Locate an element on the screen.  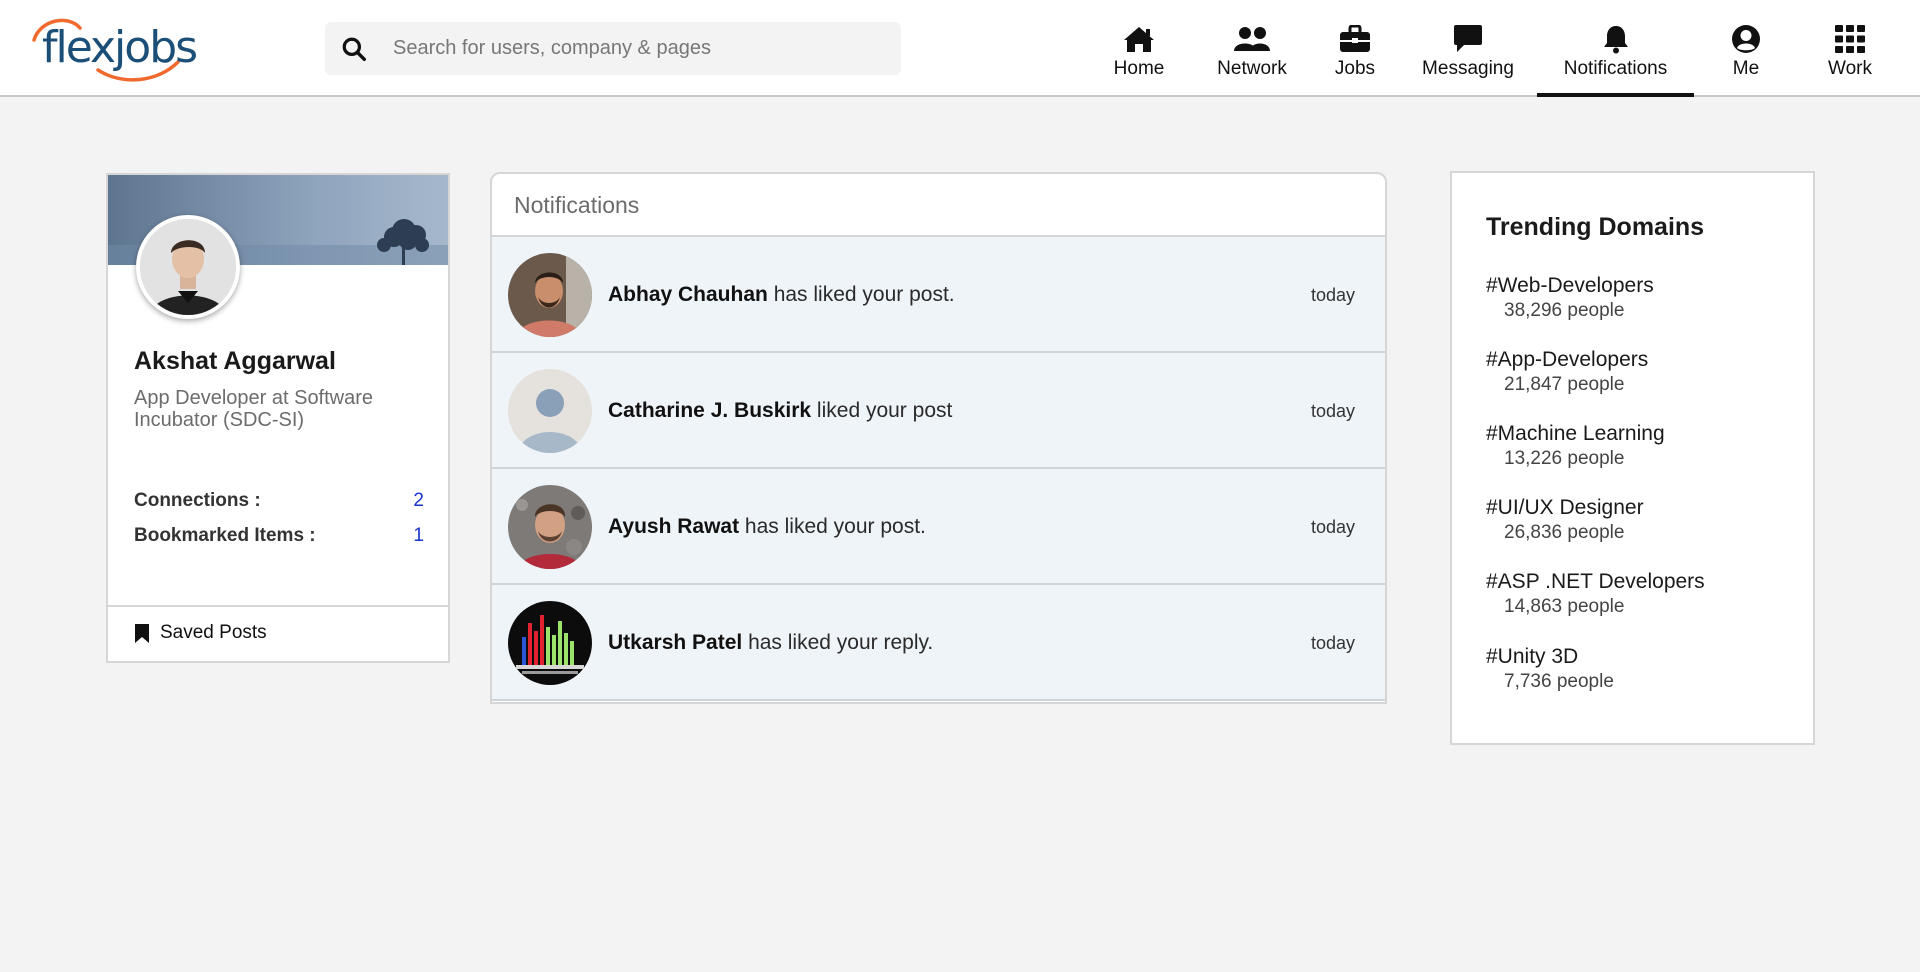
user-circle-icon is located at coordinates (1746, 39).